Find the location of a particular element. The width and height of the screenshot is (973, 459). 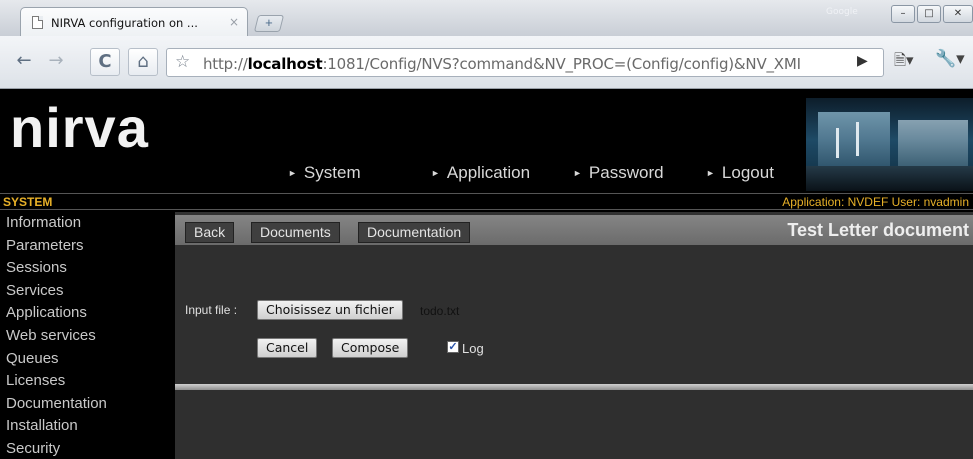

nav-system: System is located at coordinates (324, 173).